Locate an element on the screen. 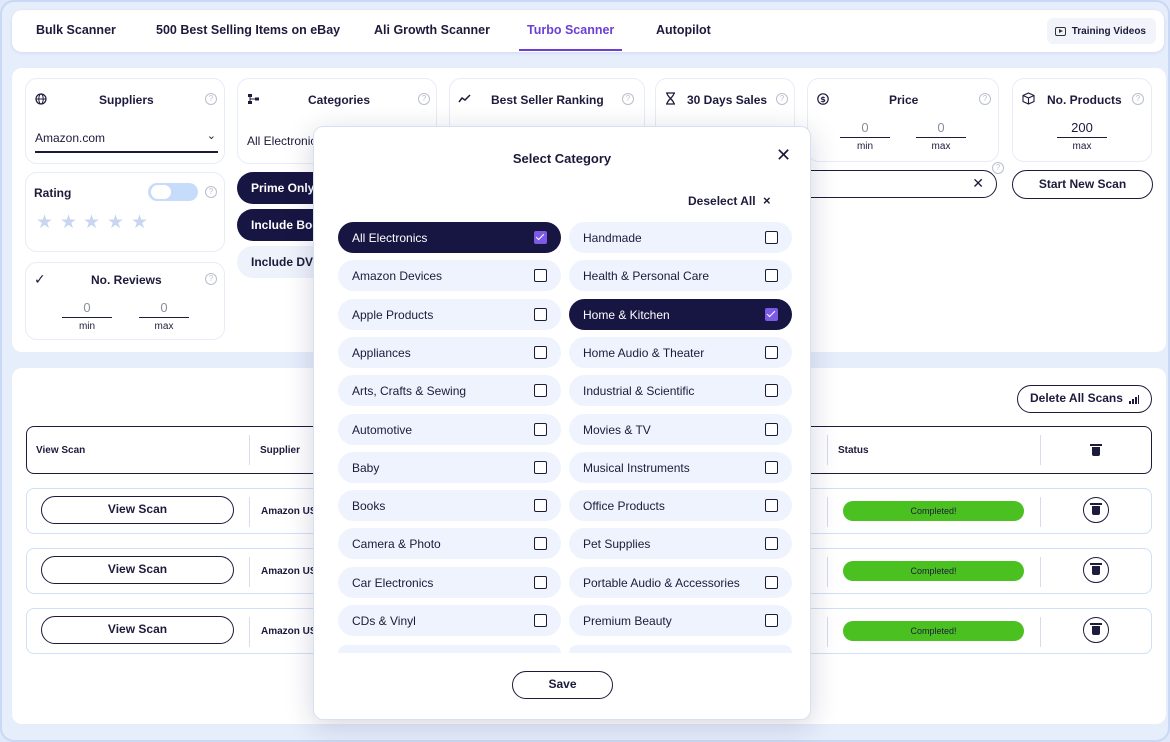 This screenshot has width=1170, height=742. close-icon: ✕ is located at coordinates (783, 155).